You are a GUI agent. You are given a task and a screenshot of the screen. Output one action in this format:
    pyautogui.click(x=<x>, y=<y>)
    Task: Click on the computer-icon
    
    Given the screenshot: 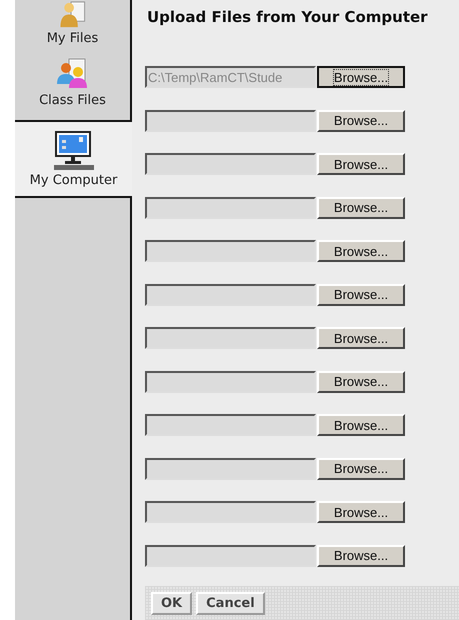 What is the action you would take?
    pyautogui.click(x=74, y=150)
    